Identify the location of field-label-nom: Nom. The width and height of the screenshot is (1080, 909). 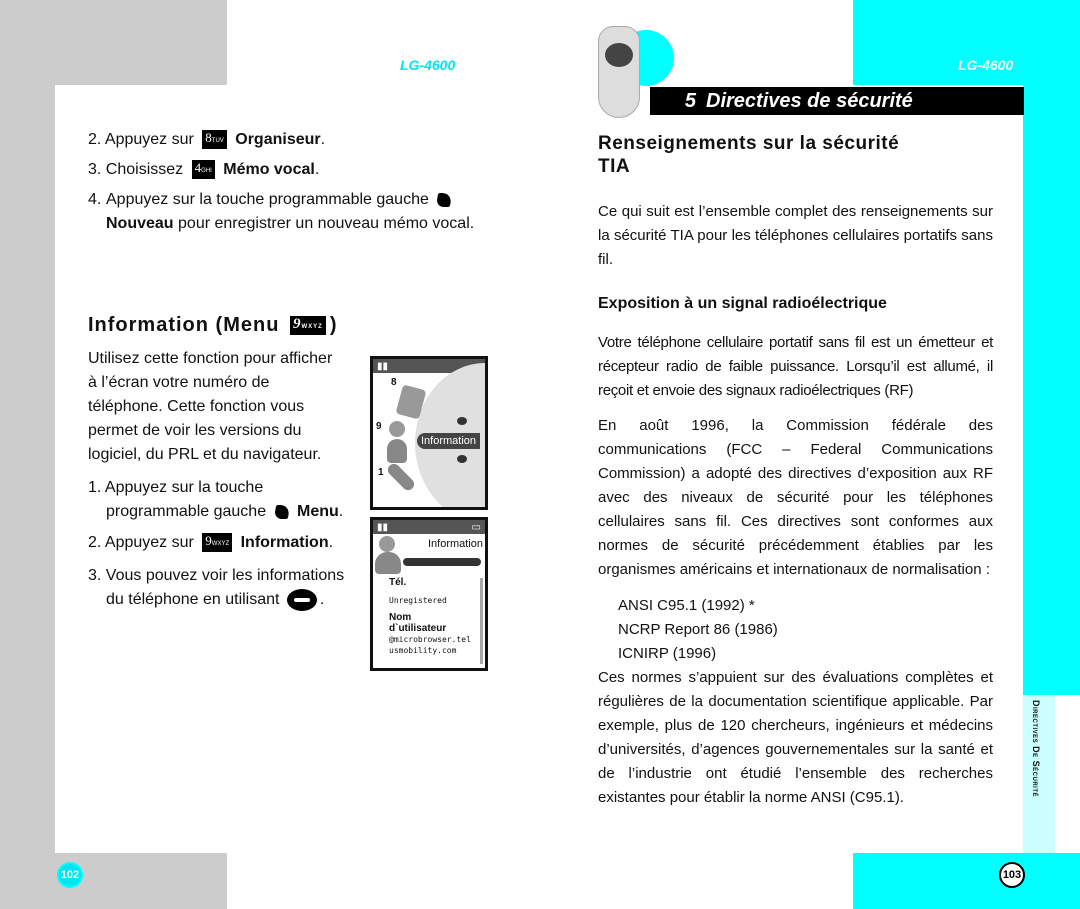
(400, 617).